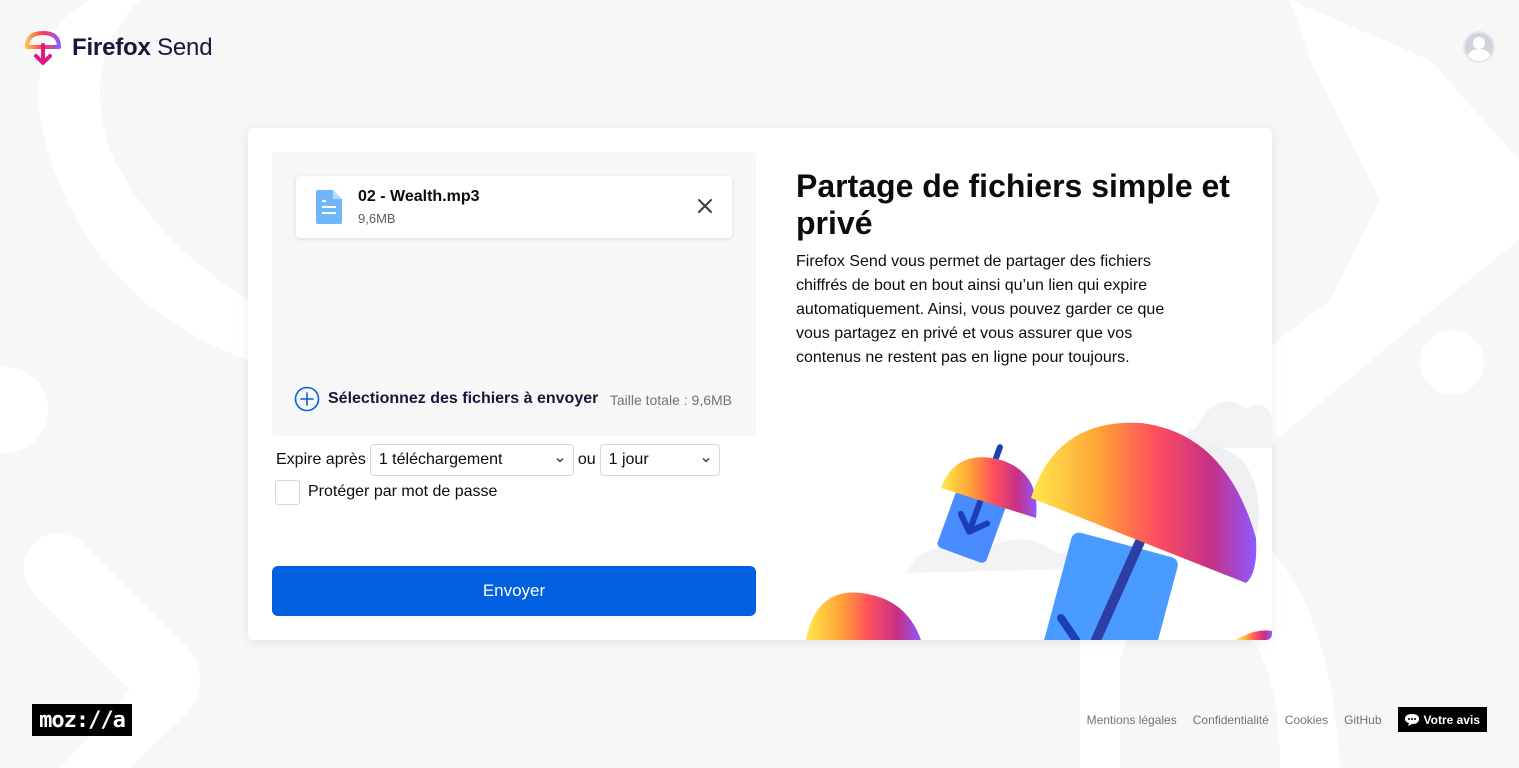 Image resolution: width=1519 pixels, height=768 pixels. Describe the element at coordinates (628, 459) in the screenshot. I see `time-select-value: 1 jour` at that location.